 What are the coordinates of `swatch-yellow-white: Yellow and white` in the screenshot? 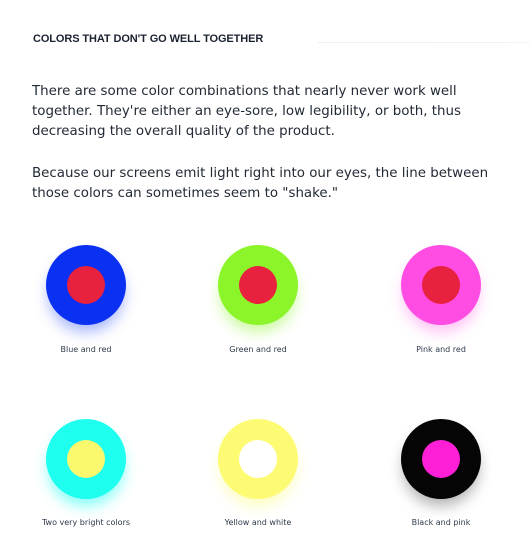 It's located at (258, 485).